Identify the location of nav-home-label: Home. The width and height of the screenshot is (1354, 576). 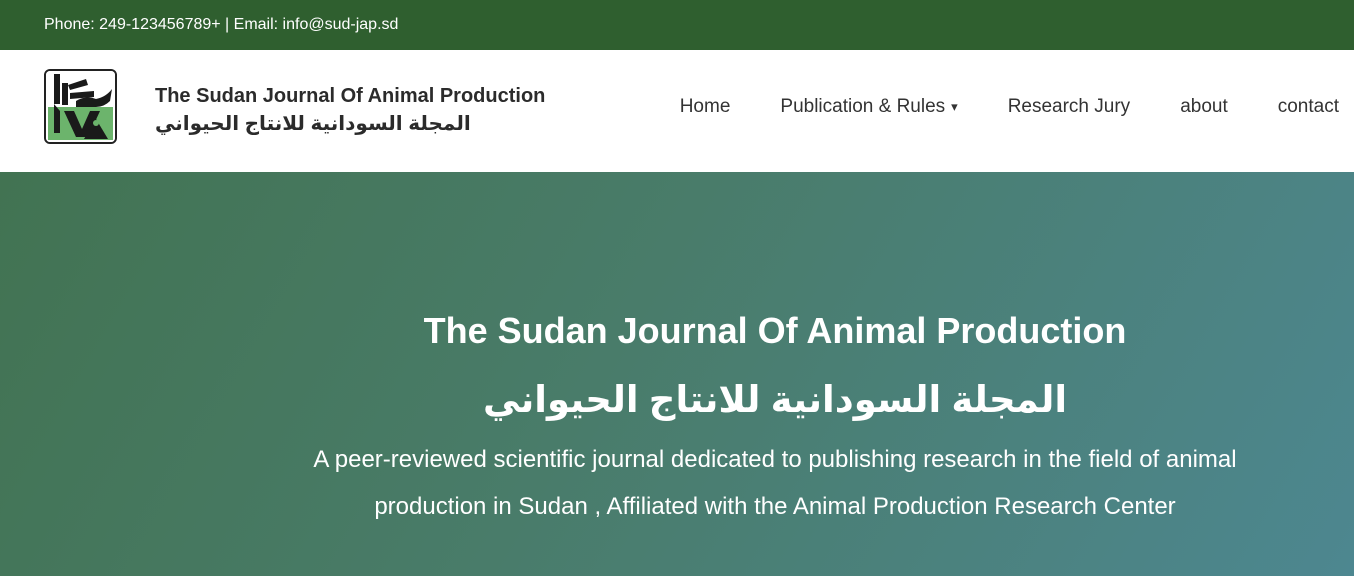
(705, 106).